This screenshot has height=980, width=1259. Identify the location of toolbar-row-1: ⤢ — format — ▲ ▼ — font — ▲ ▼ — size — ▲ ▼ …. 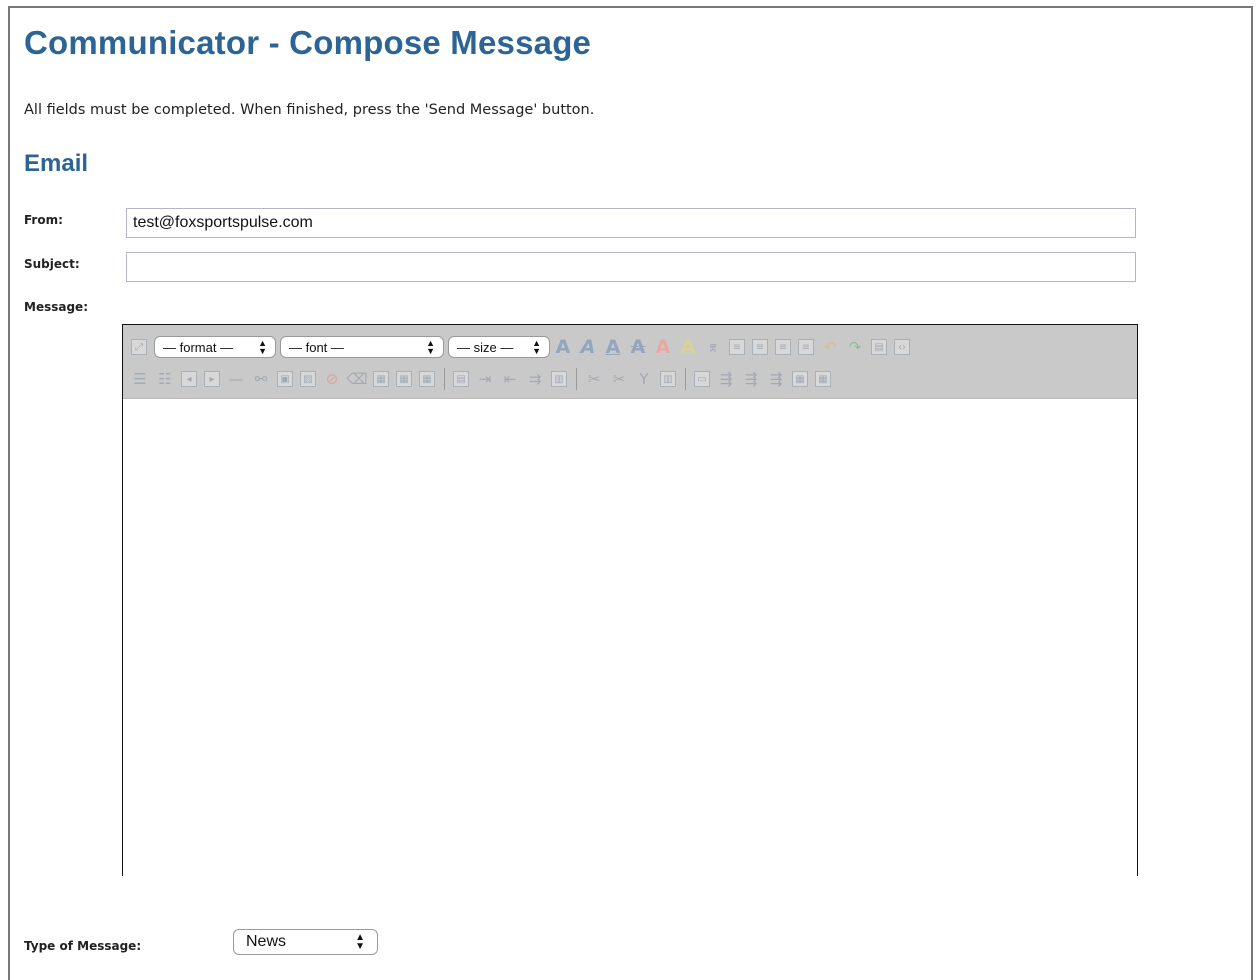
(524, 347).